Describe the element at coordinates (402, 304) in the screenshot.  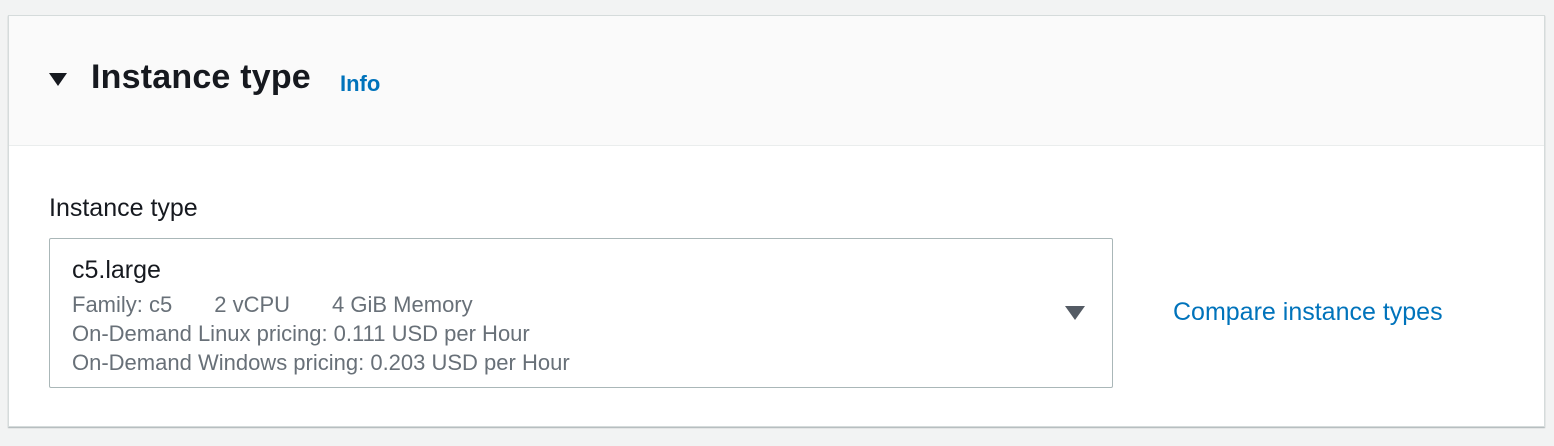
I see `memory-tag: 4 GiB Memory` at that location.